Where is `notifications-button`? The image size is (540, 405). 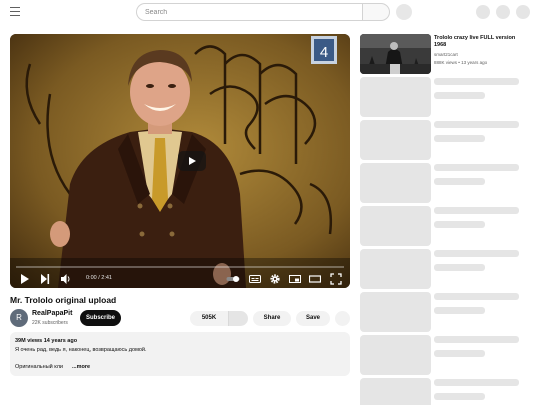 notifications-button is located at coordinates (503, 12).